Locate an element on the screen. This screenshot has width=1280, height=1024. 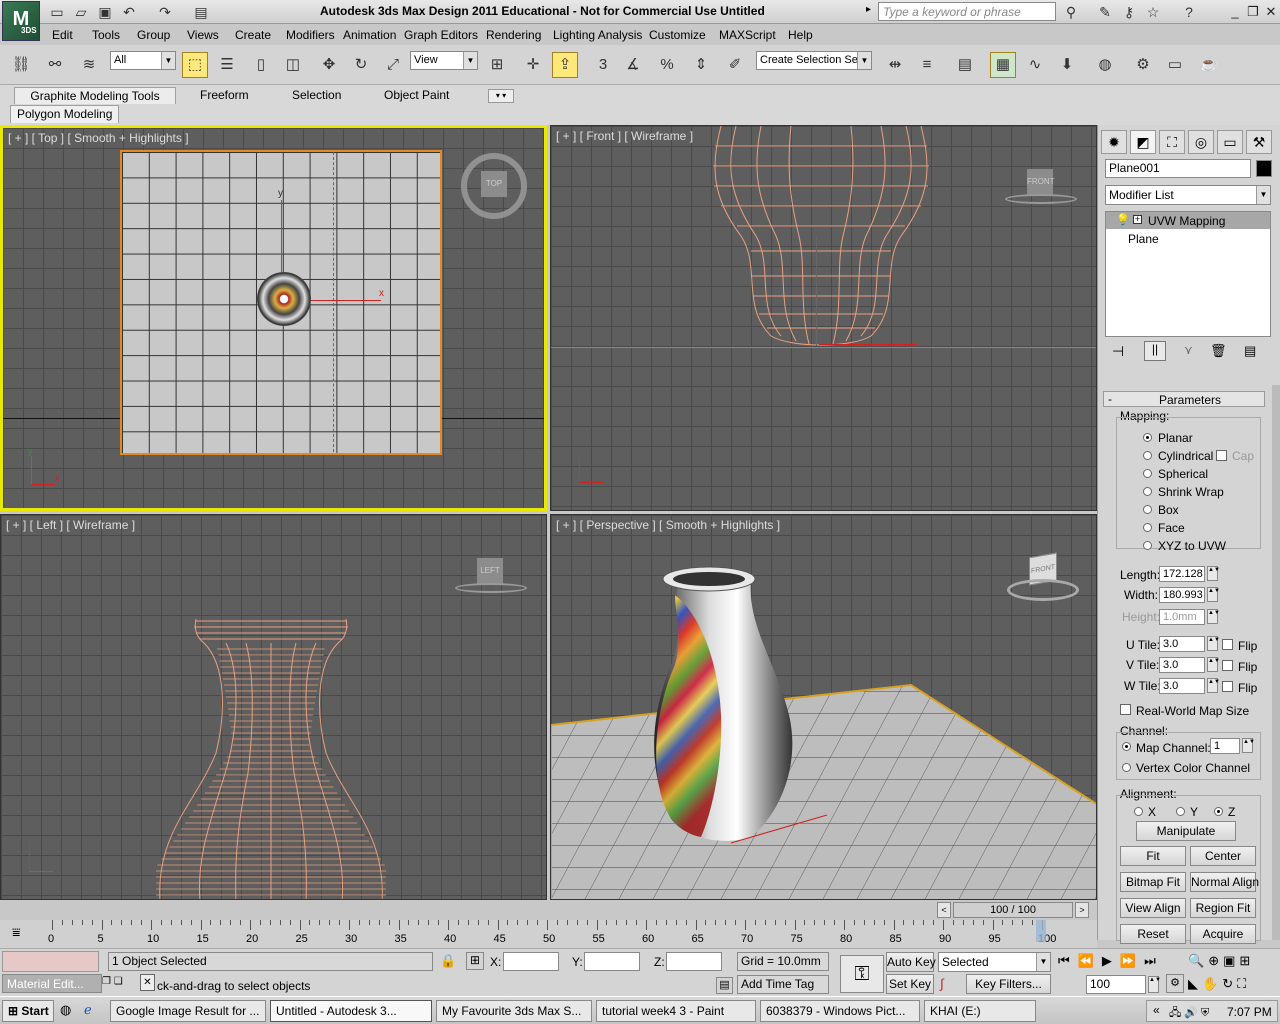
window-crossing-icon: ◫ is located at coordinates (293, 65).